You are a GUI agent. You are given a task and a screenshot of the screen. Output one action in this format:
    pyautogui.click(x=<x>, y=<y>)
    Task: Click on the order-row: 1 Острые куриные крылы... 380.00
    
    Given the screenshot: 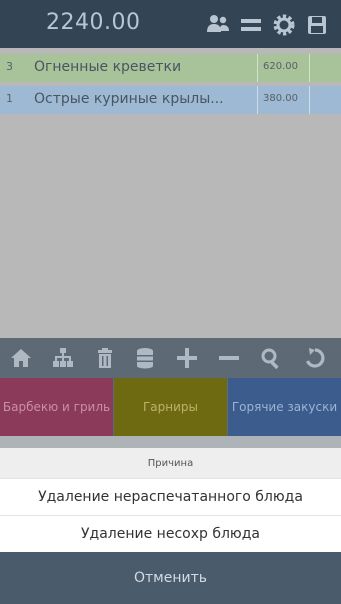 What is the action you would take?
    pyautogui.click(x=170, y=100)
    